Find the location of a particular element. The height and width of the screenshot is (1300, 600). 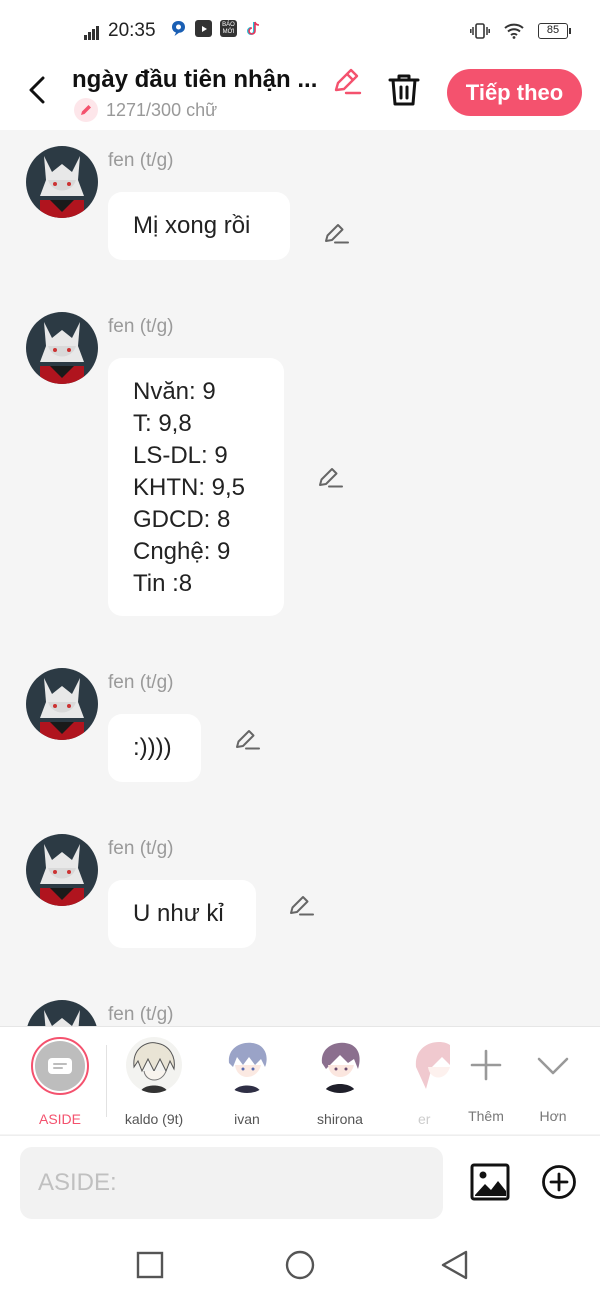

aside-avatar is located at coordinates (60, 1066).